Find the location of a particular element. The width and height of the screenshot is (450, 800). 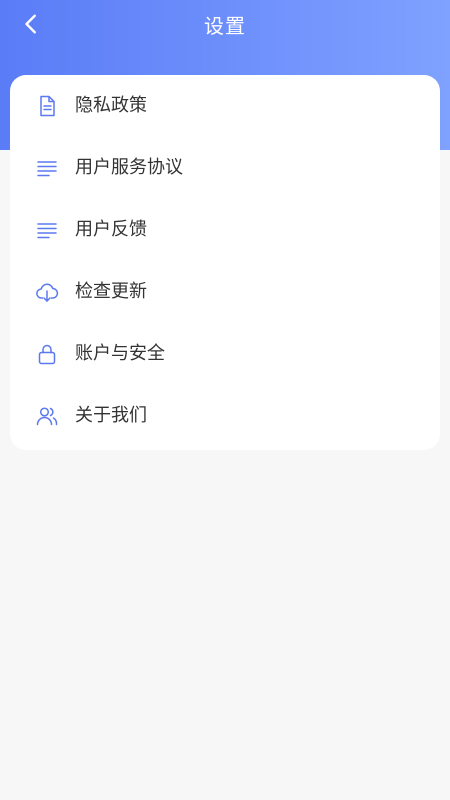

menu-item-label: 用户服务协议 is located at coordinates (129, 167).